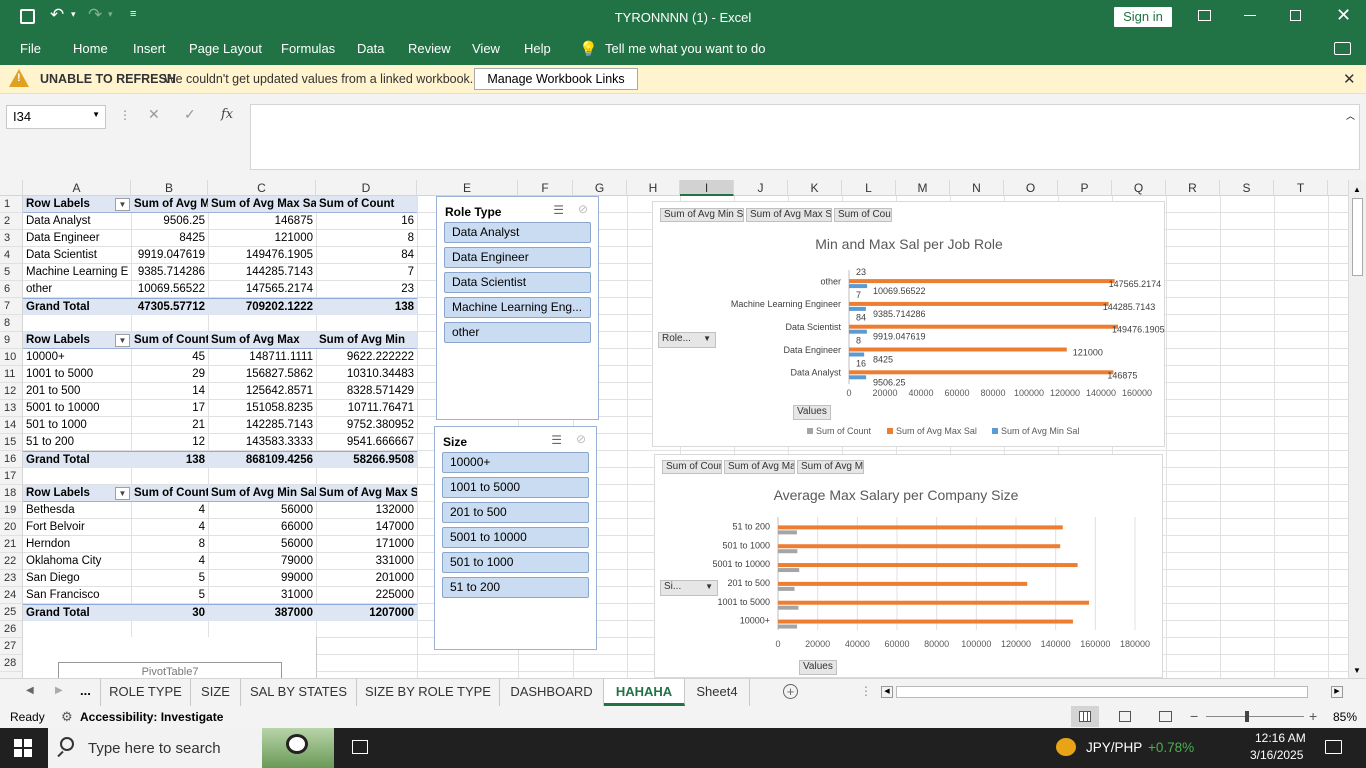  I want to click on zoom-thumb, so click(1247, 716).